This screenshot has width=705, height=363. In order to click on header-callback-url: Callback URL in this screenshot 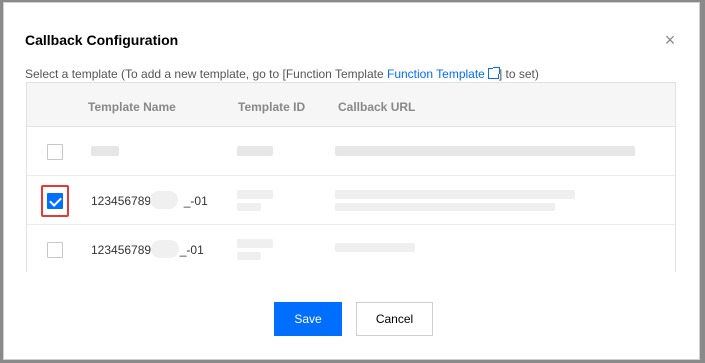, I will do `click(377, 107)`.